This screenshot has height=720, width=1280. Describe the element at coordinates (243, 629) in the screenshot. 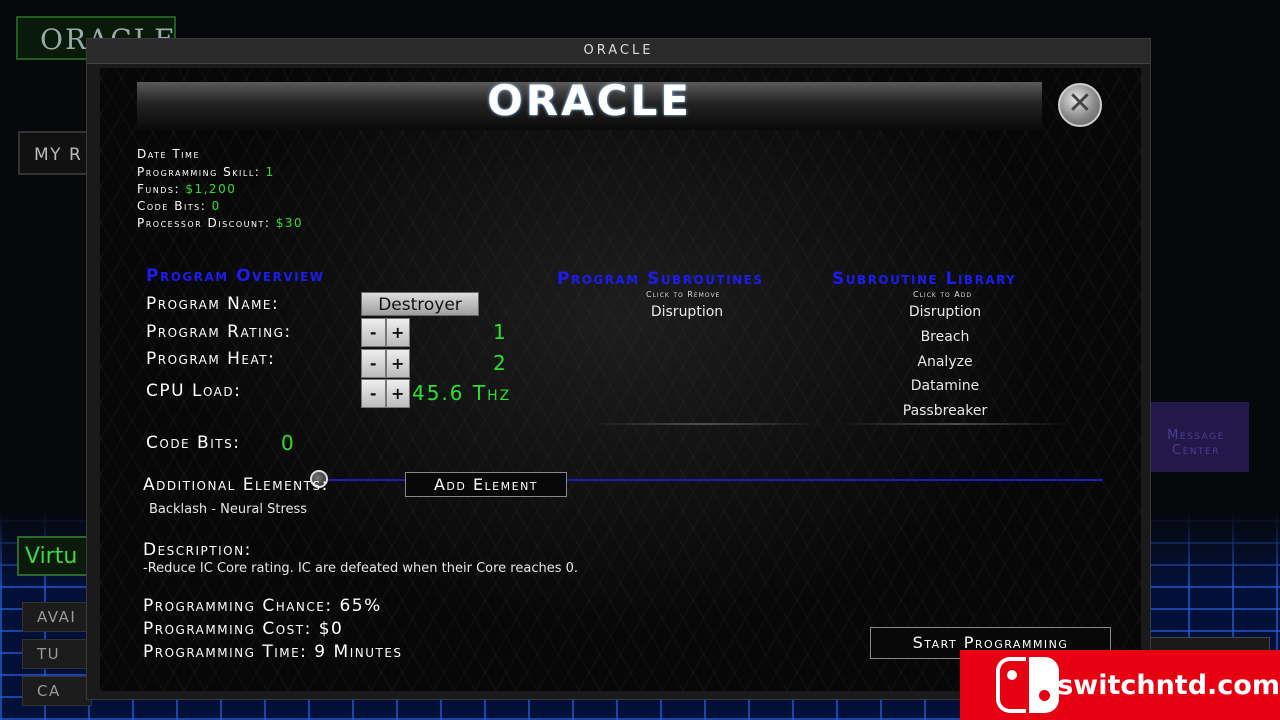

I see `programming-cost: Programming Cost: $0` at that location.